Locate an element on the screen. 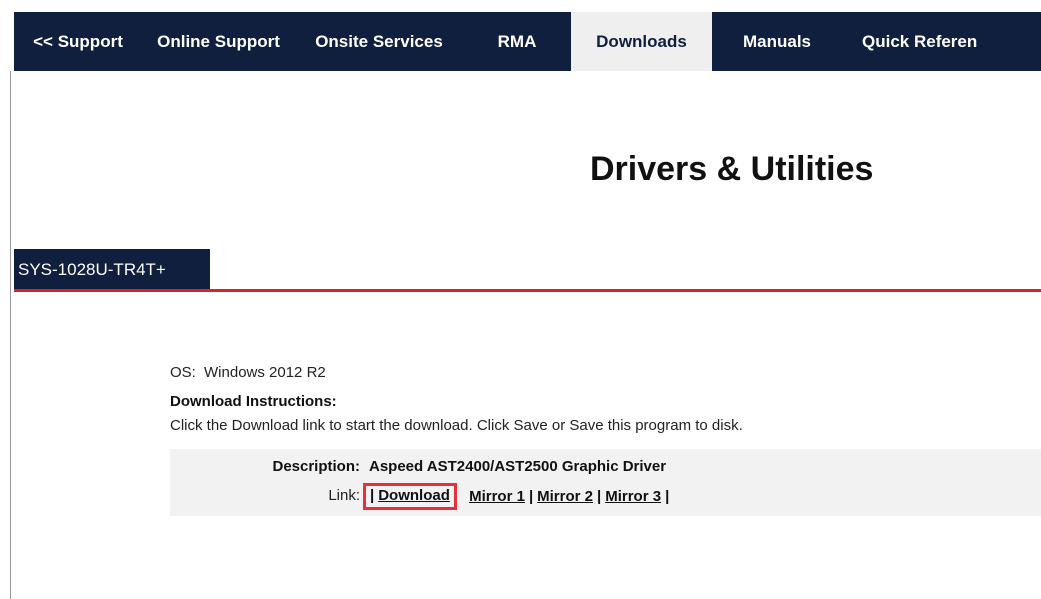 The image size is (1041, 599). nav-item-manuals: Manuals is located at coordinates (777, 41).